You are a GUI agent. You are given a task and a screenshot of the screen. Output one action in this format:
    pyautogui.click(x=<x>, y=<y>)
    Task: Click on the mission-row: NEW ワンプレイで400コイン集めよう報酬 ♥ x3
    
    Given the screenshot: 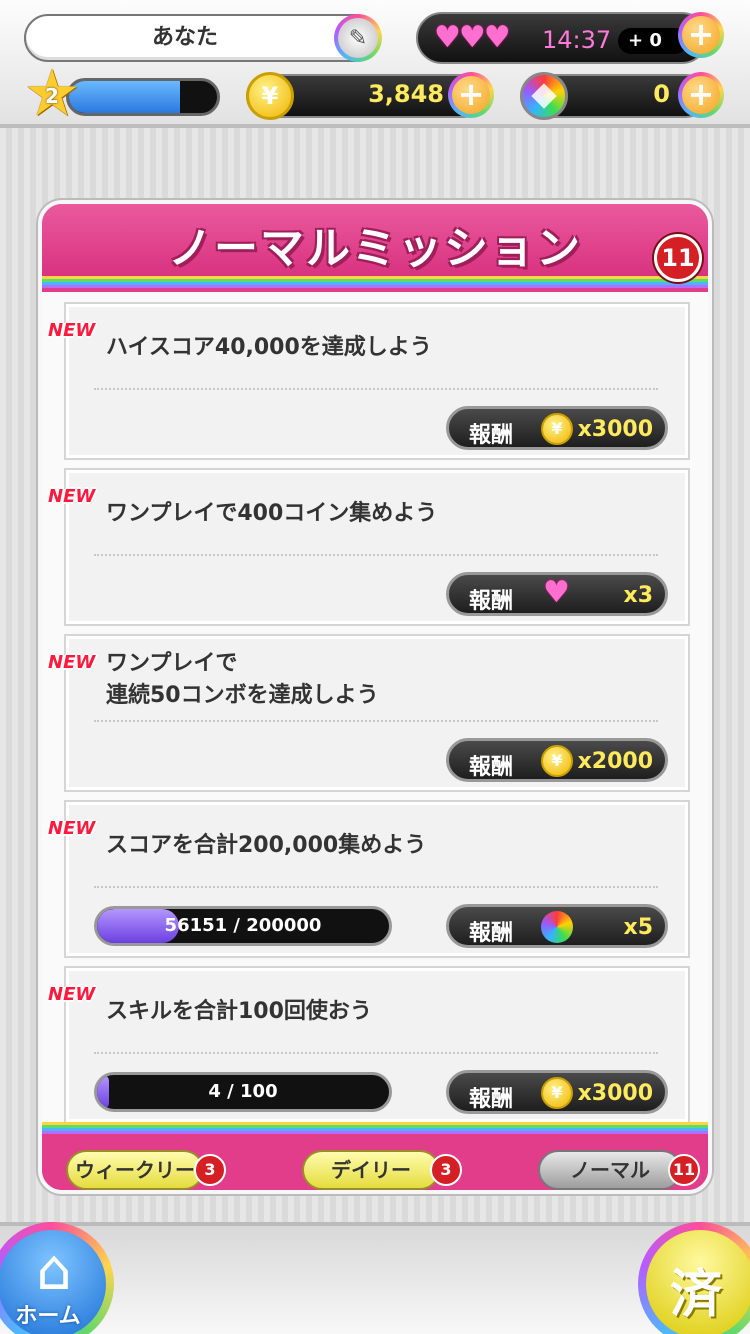 What is the action you would take?
    pyautogui.click(x=369, y=547)
    